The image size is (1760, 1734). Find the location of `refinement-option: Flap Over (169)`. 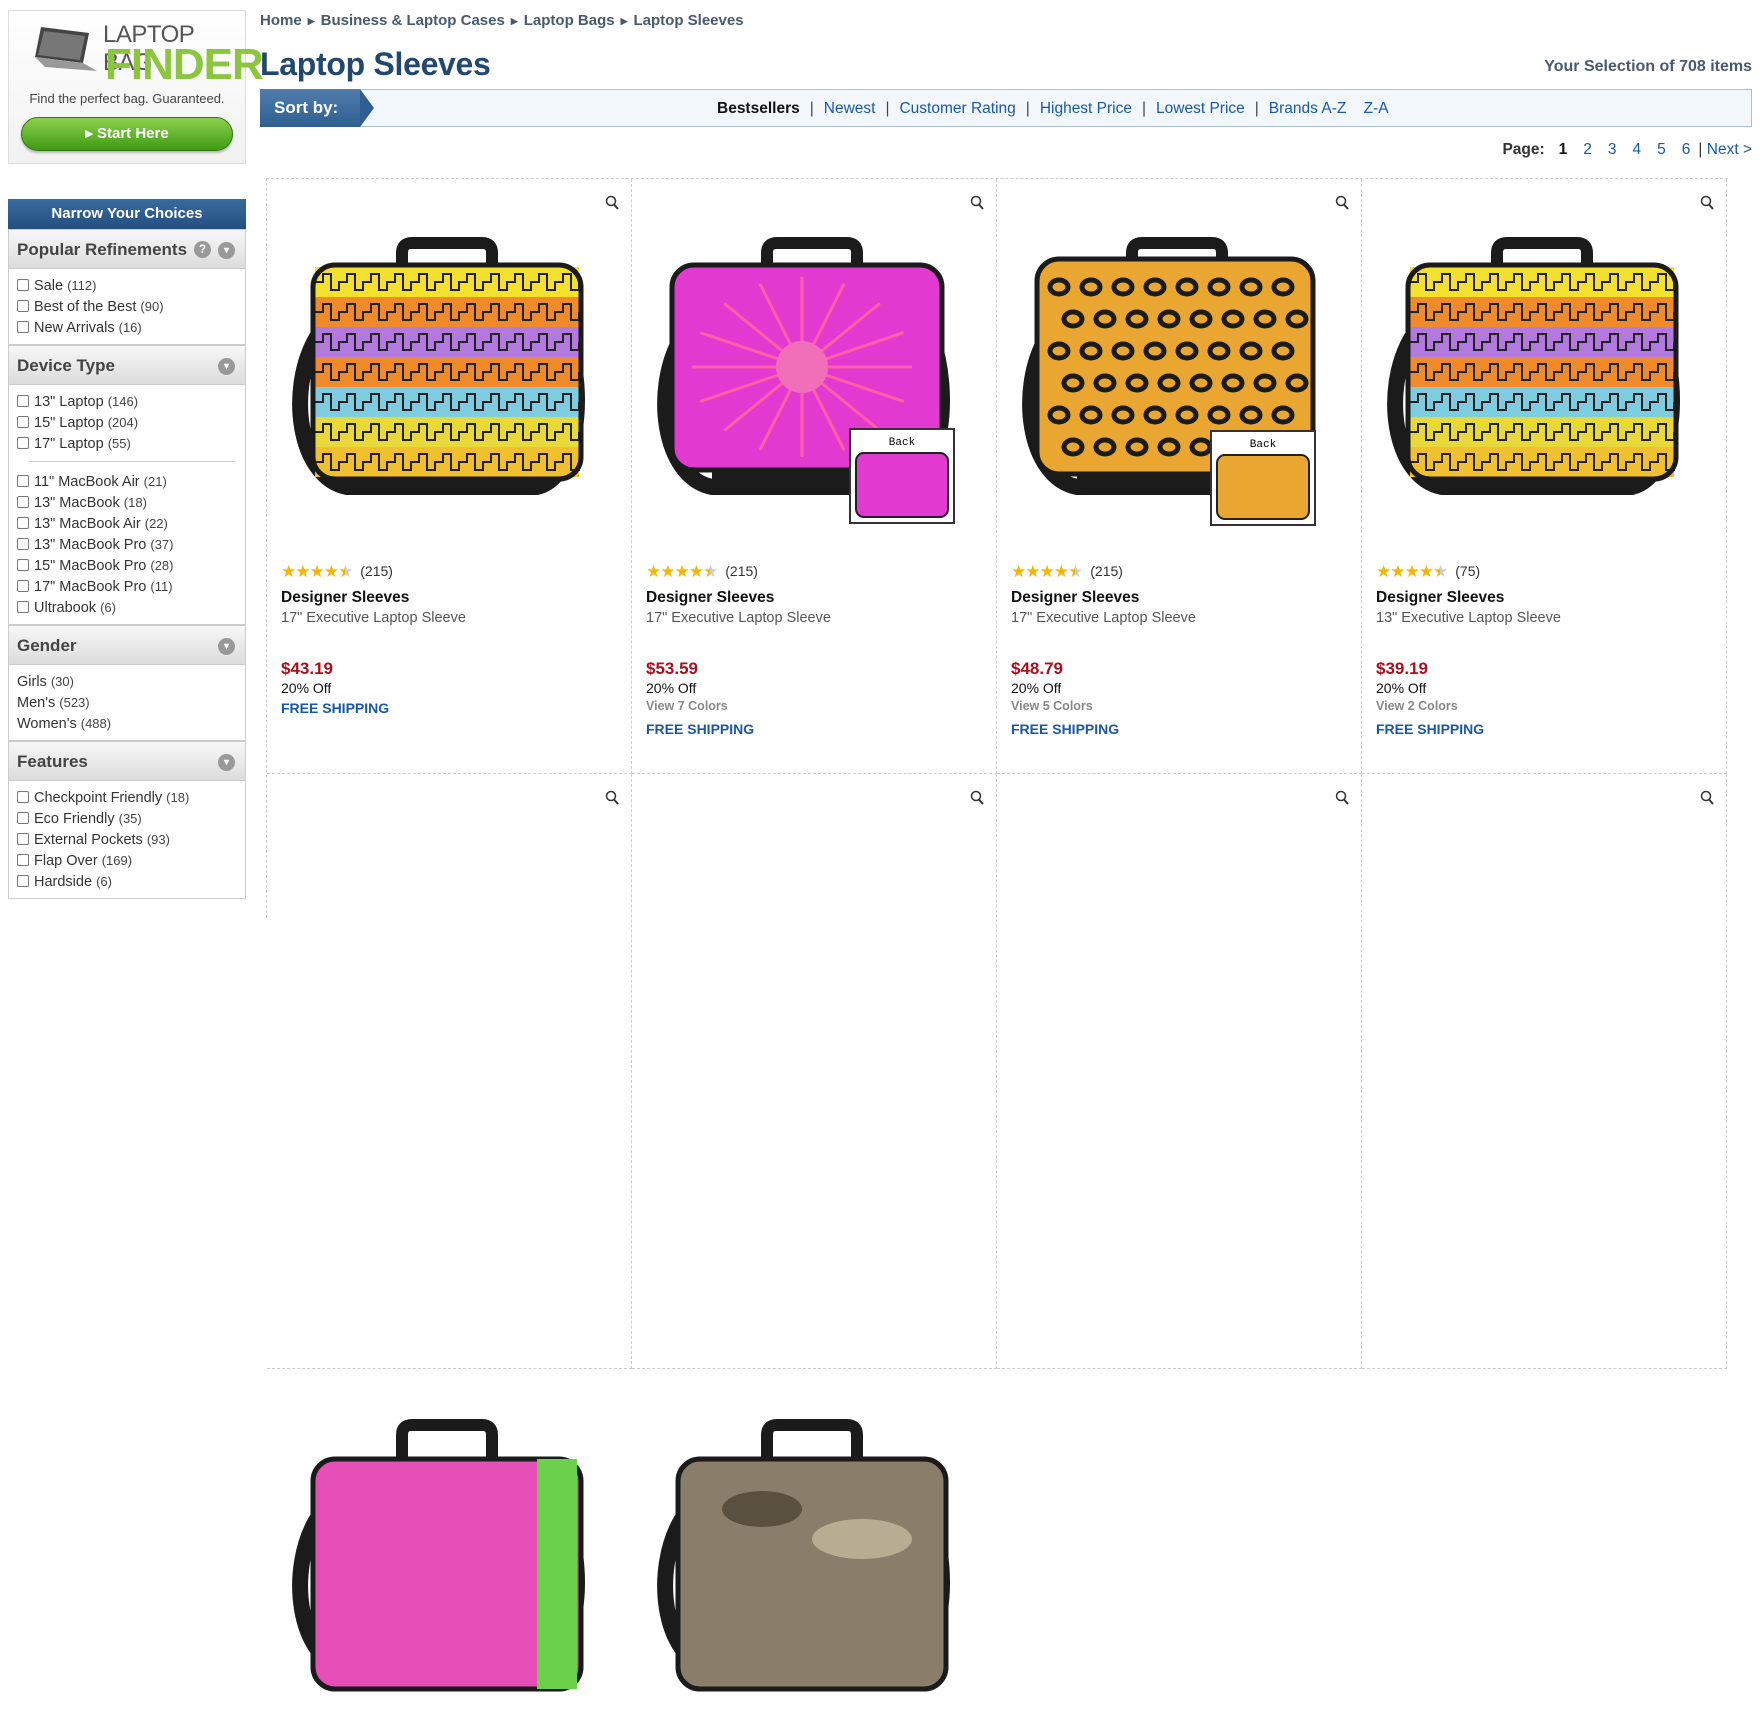

refinement-option: Flap Over (169) is located at coordinates (127, 860).